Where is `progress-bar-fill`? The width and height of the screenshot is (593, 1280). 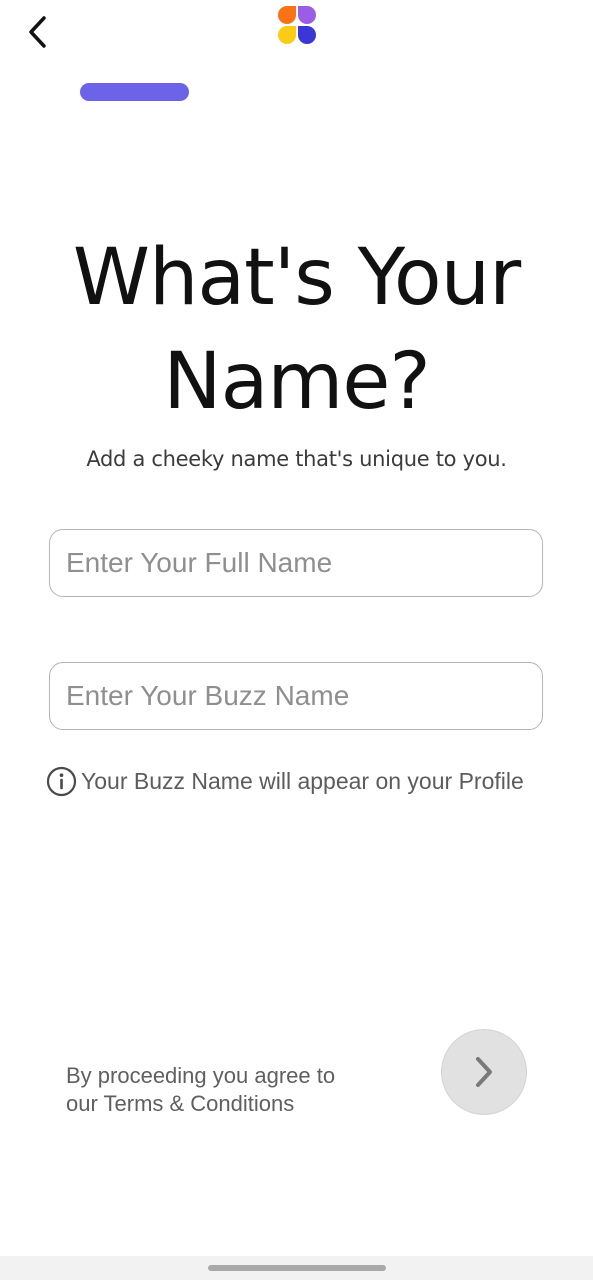 progress-bar-fill is located at coordinates (134, 92).